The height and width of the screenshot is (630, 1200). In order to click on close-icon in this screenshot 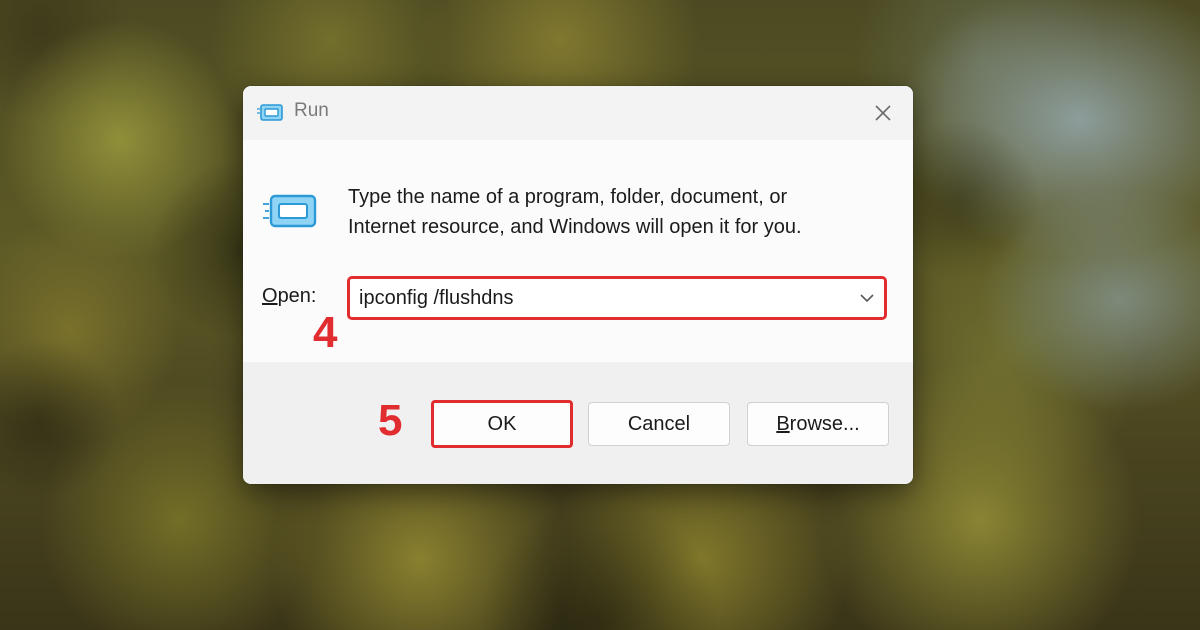, I will do `click(883, 113)`.